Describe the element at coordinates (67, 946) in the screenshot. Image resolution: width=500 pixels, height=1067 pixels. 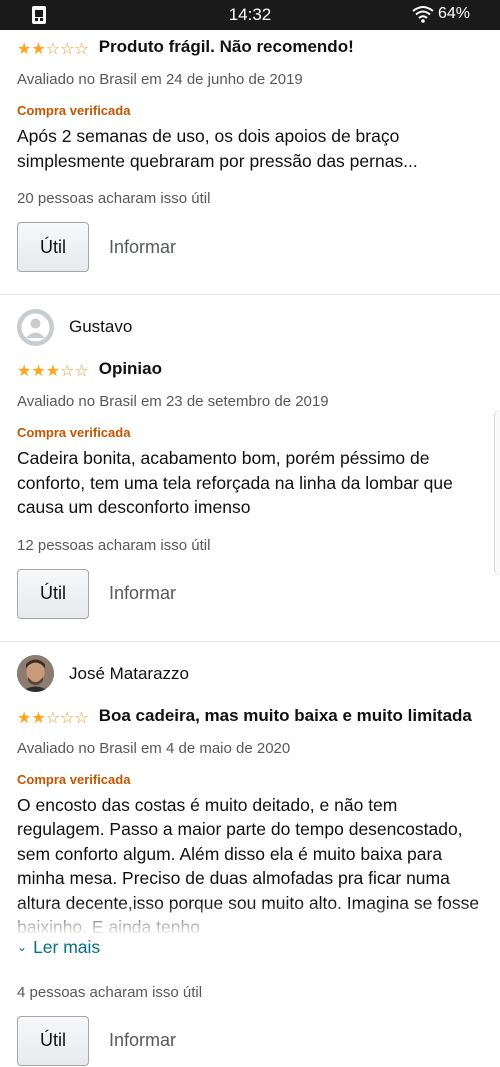
I see `read-more-label: Ler mais` at that location.